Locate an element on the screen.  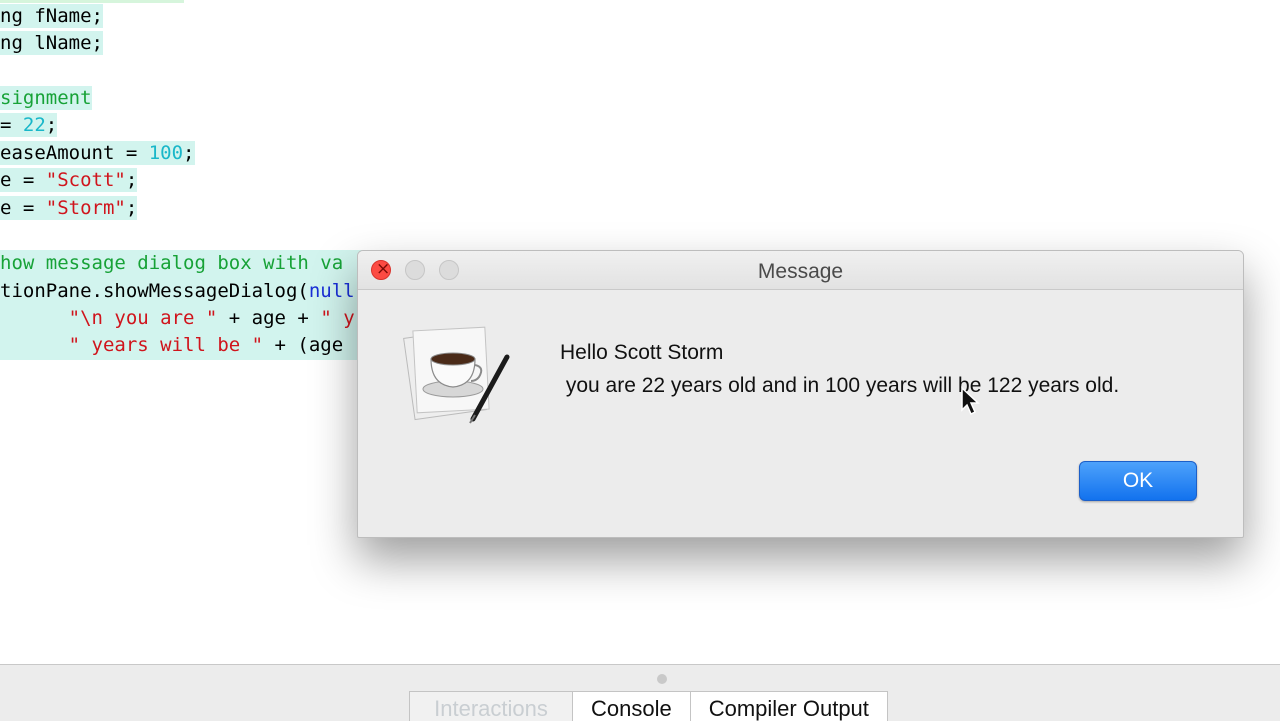
code-token: ng lName; is located at coordinates (51, 43).